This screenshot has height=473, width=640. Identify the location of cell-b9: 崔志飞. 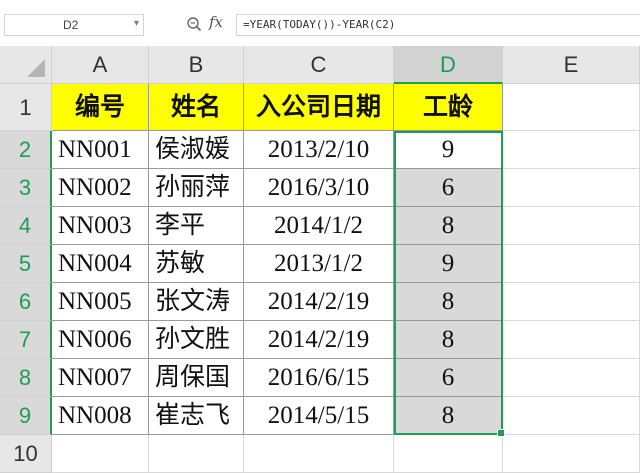
(196, 416).